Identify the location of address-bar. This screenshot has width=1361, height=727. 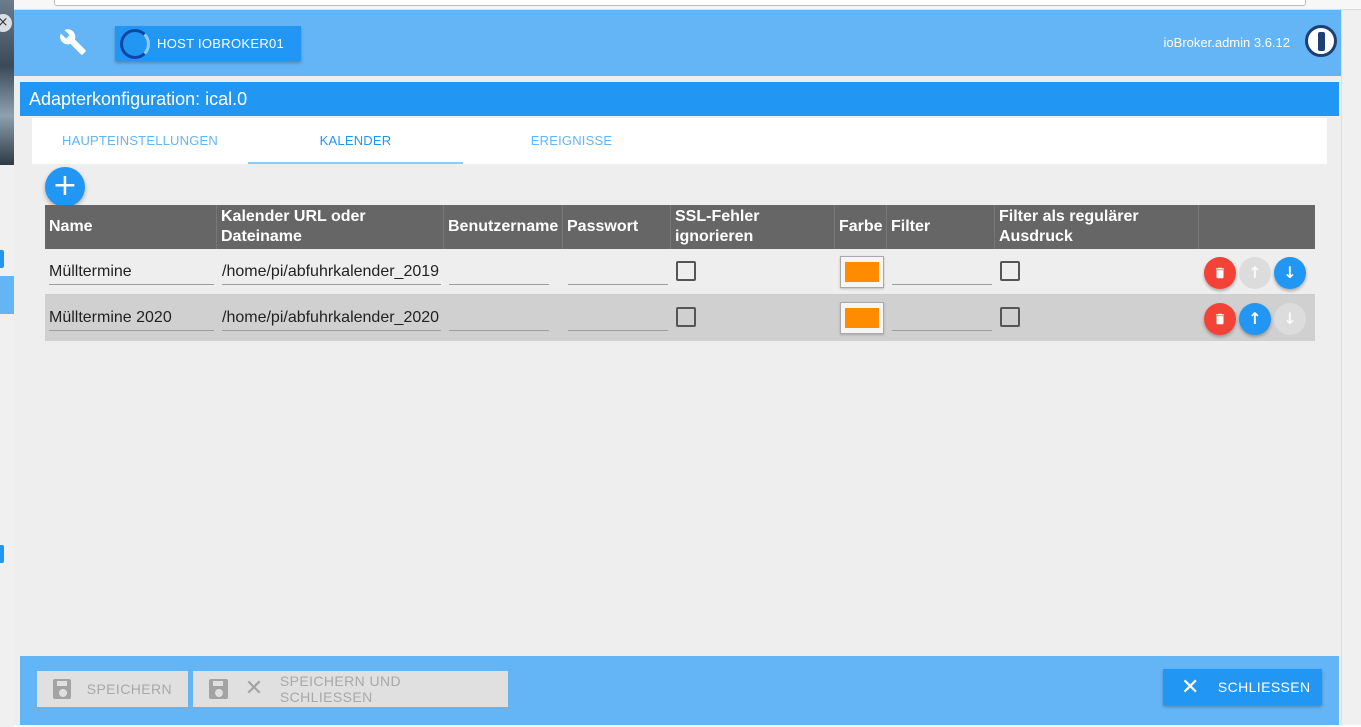
(680, 3).